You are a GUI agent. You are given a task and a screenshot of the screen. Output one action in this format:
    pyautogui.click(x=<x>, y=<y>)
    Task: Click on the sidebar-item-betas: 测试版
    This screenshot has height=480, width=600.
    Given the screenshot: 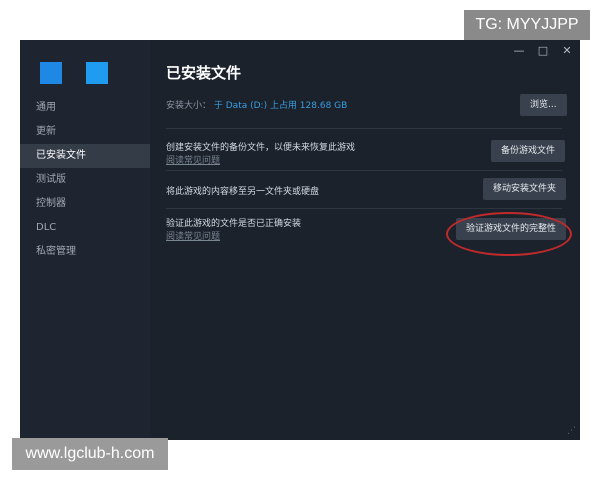 What is the action you would take?
    pyautogui.click(x=85, y=180)
    